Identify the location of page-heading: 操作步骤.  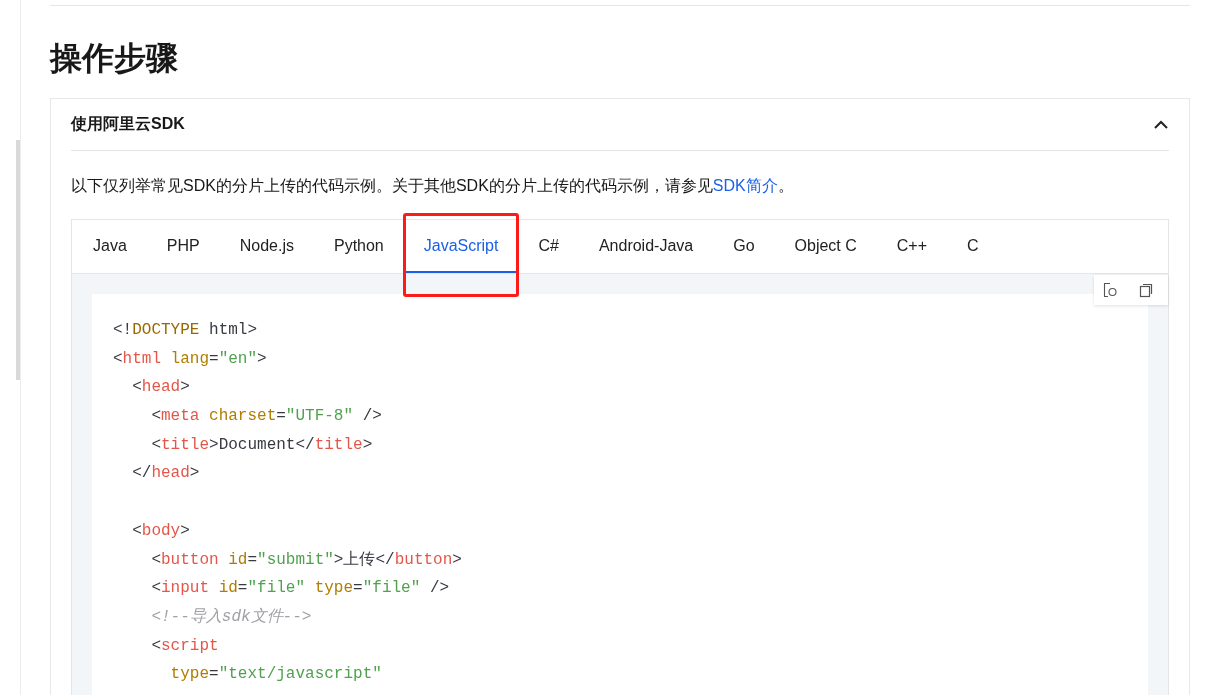
(114, 58).